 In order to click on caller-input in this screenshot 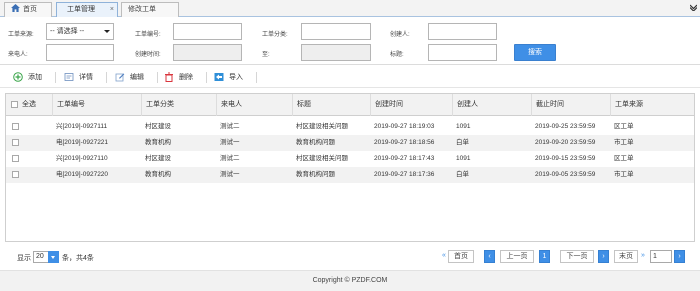, I will do `click(80, 52)`.